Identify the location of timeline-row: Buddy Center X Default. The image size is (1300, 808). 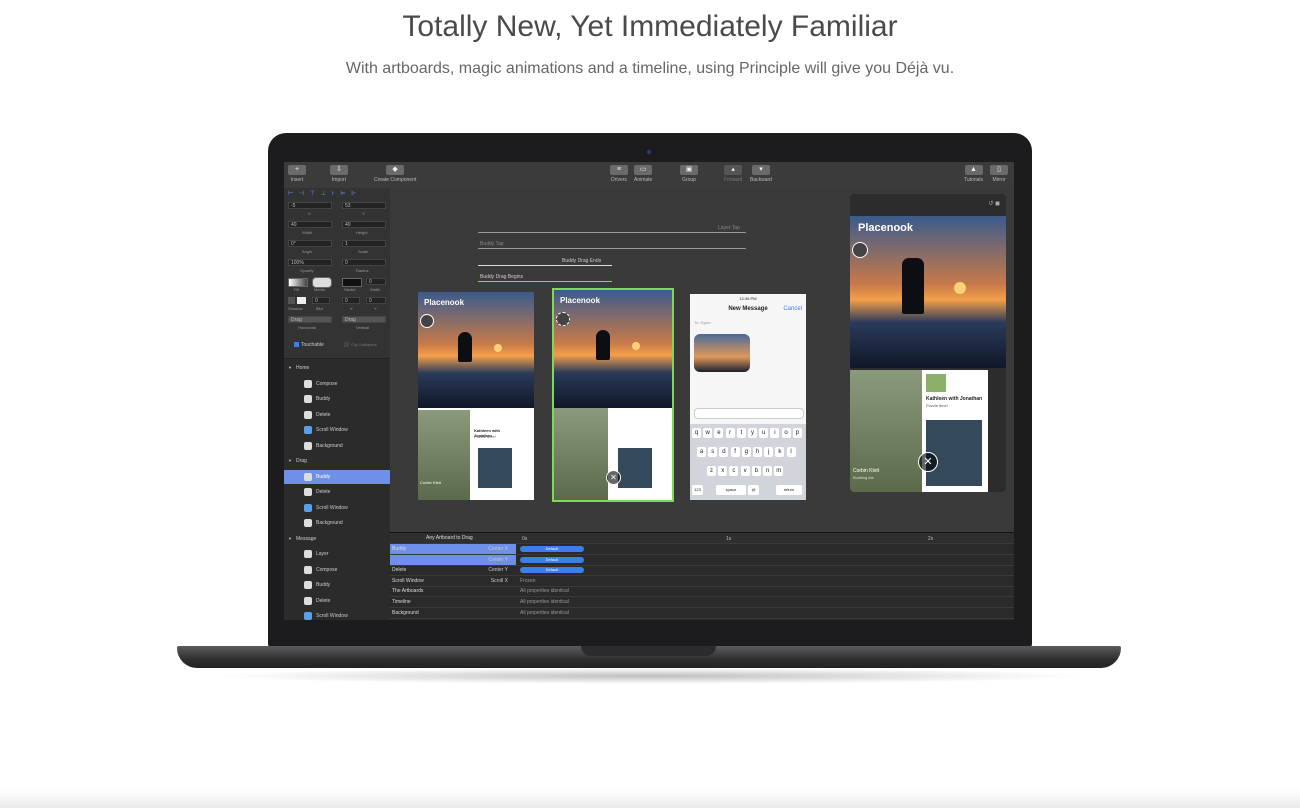
(702, 549).